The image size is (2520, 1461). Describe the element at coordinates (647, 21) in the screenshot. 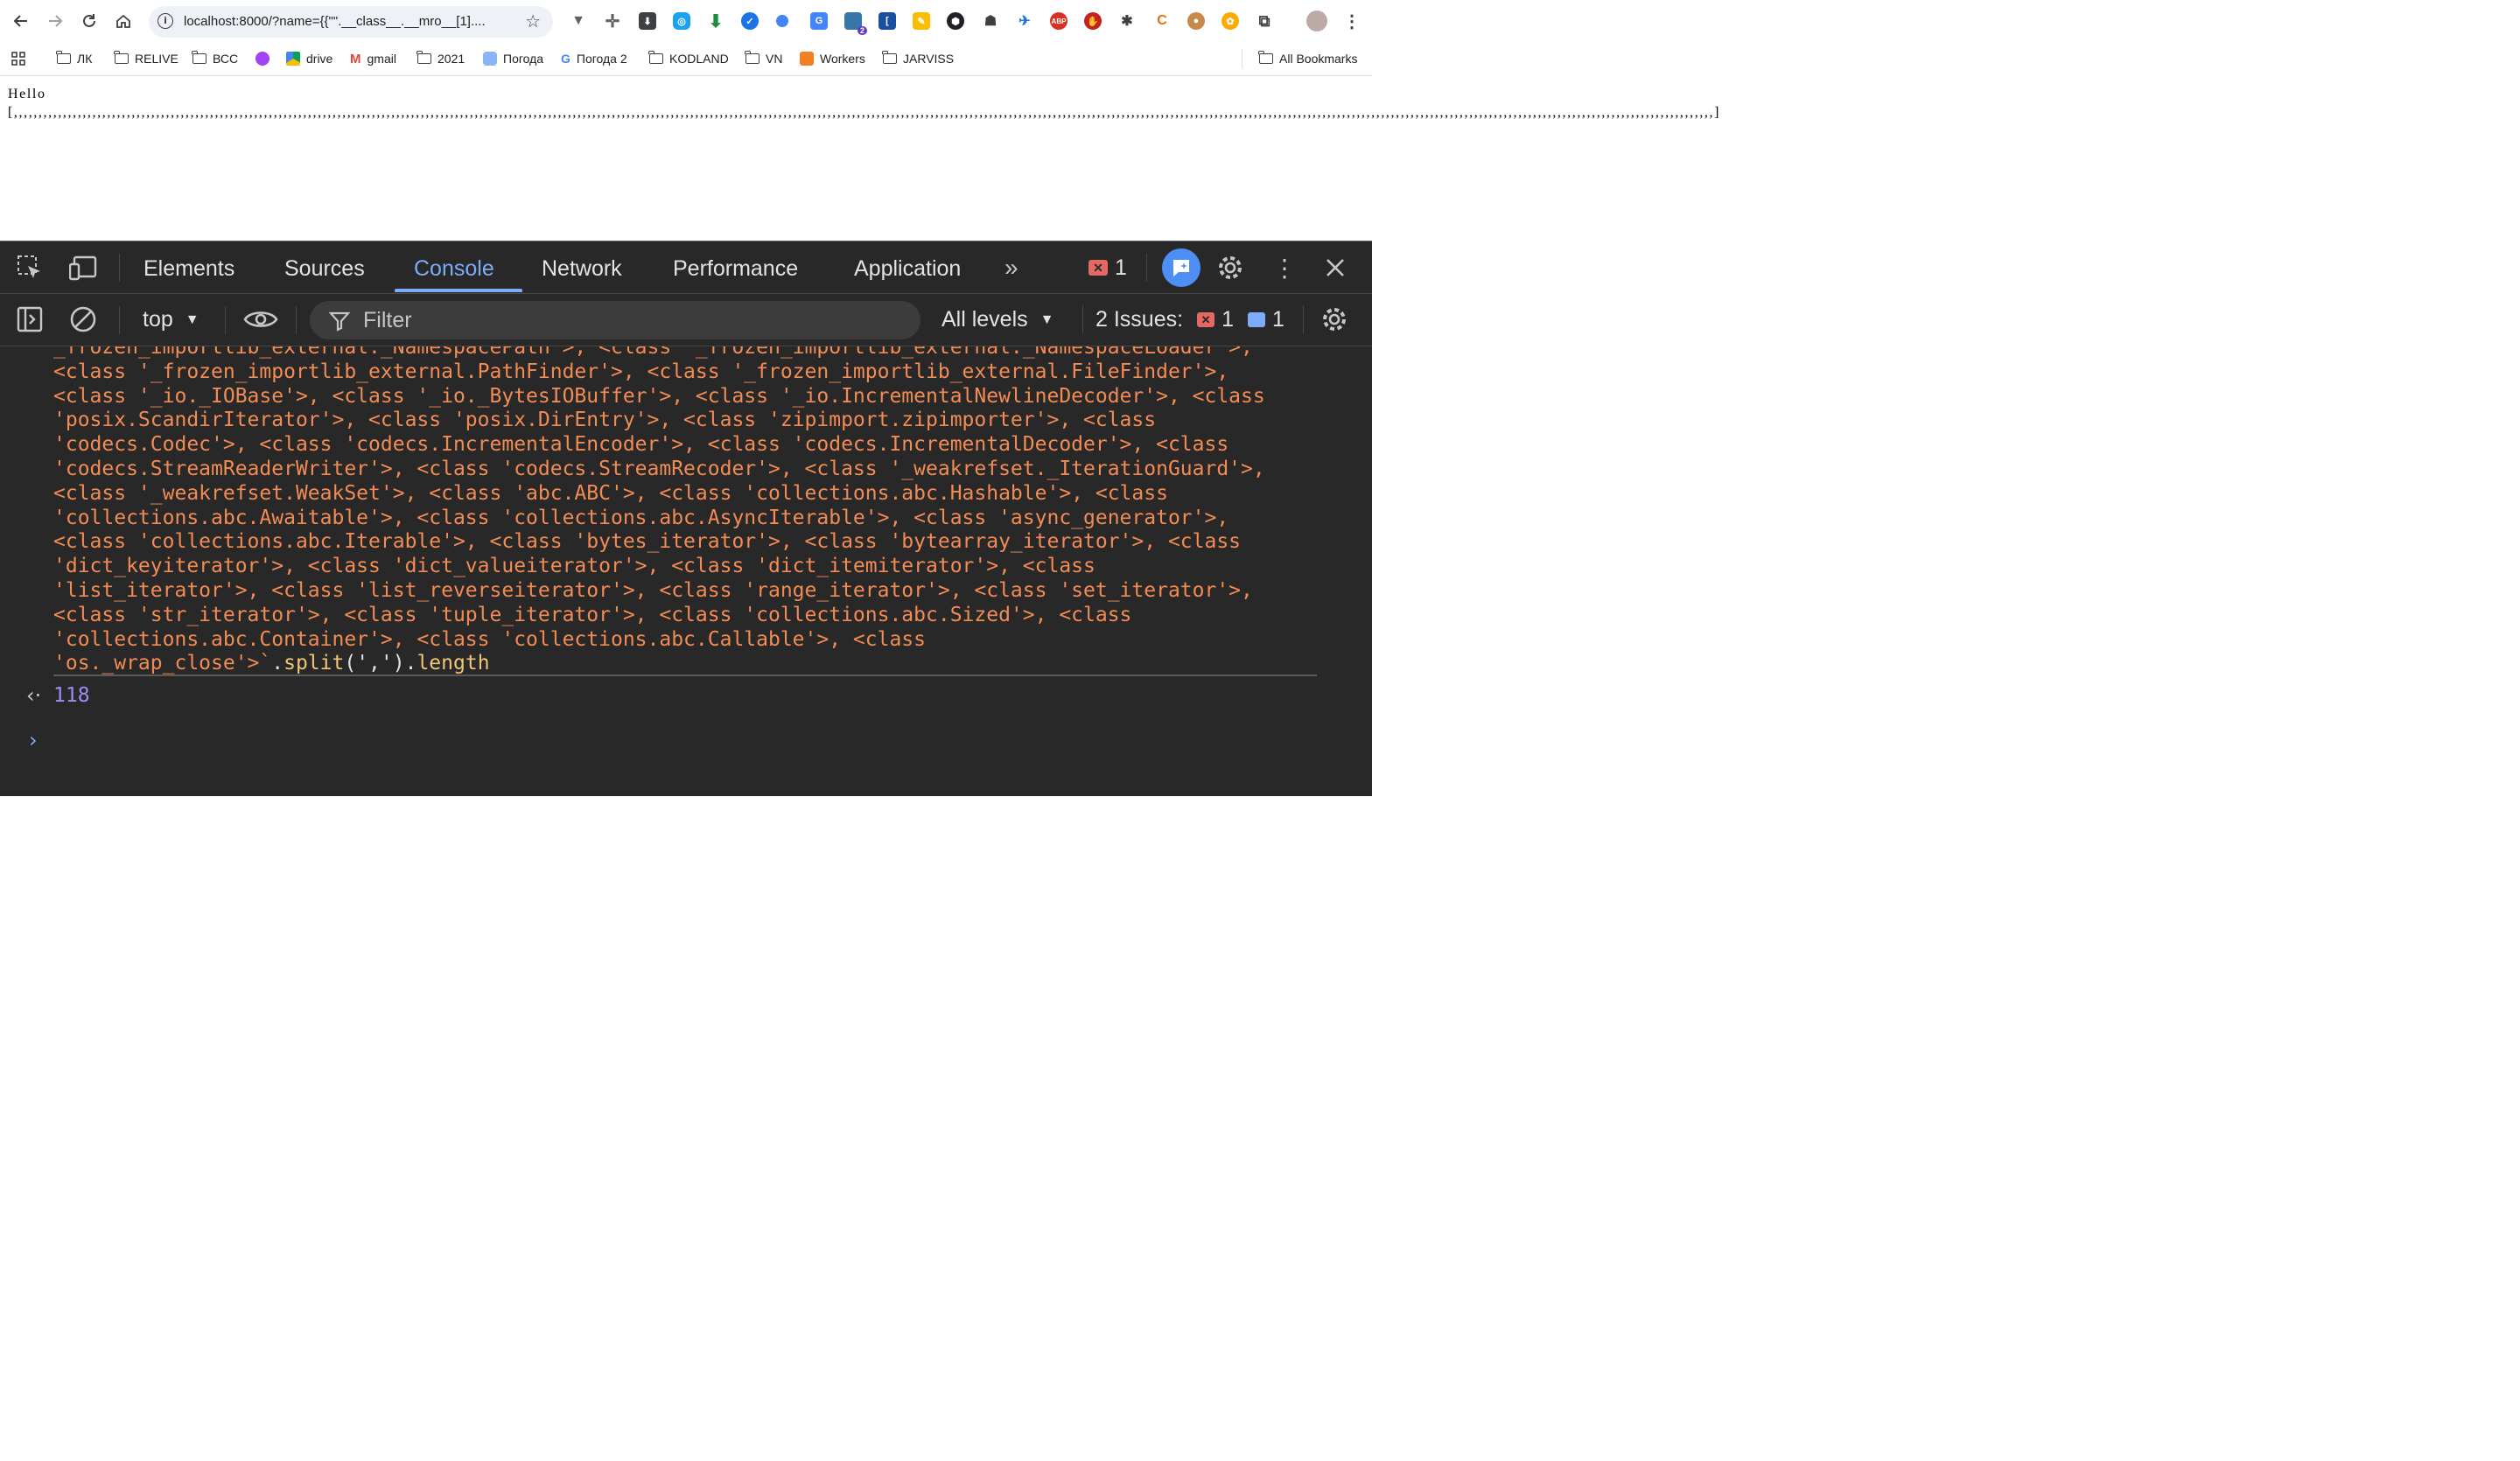

I see `save-extension-icon: ⬇` at that location.